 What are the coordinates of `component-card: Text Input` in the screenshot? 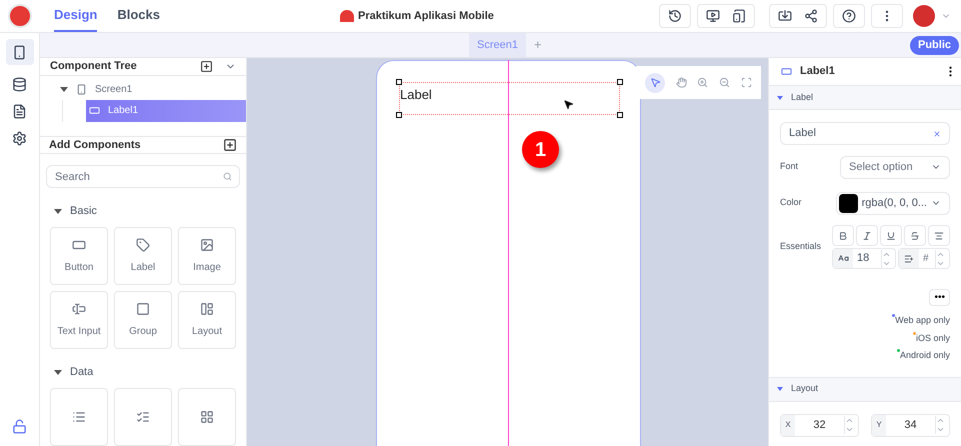 It's located at (79, 320).